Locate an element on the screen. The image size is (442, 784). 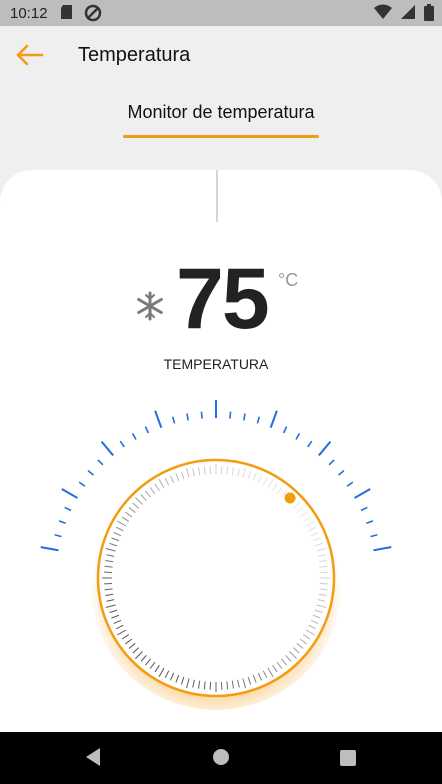
knob-indicator is located at coordinates (290, 498).